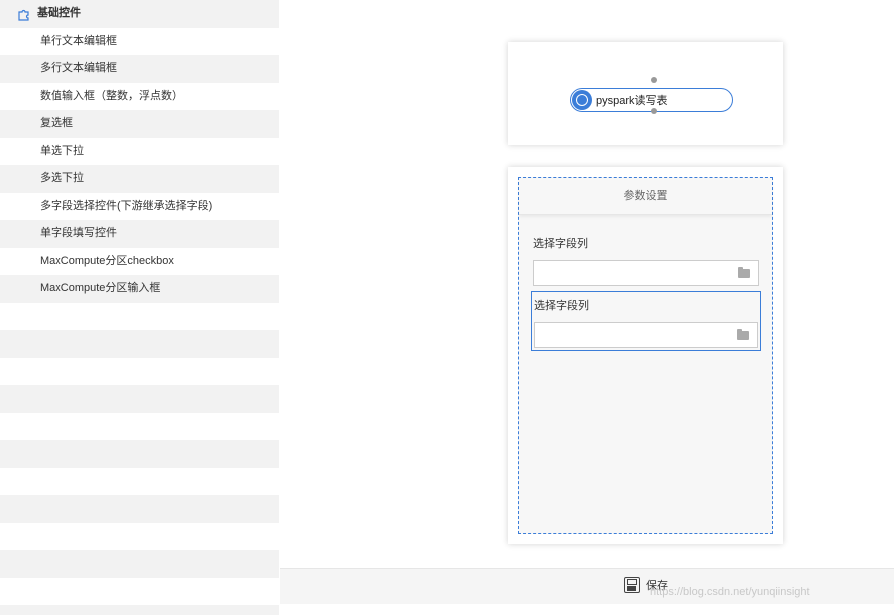 Image resolution: width=894 pixels, height=615 pixels. Describe the element at coordinates (730, 592) in the screenshot. I see `watermark: https://blog.csdn.net/yunqiinsight` at that location.